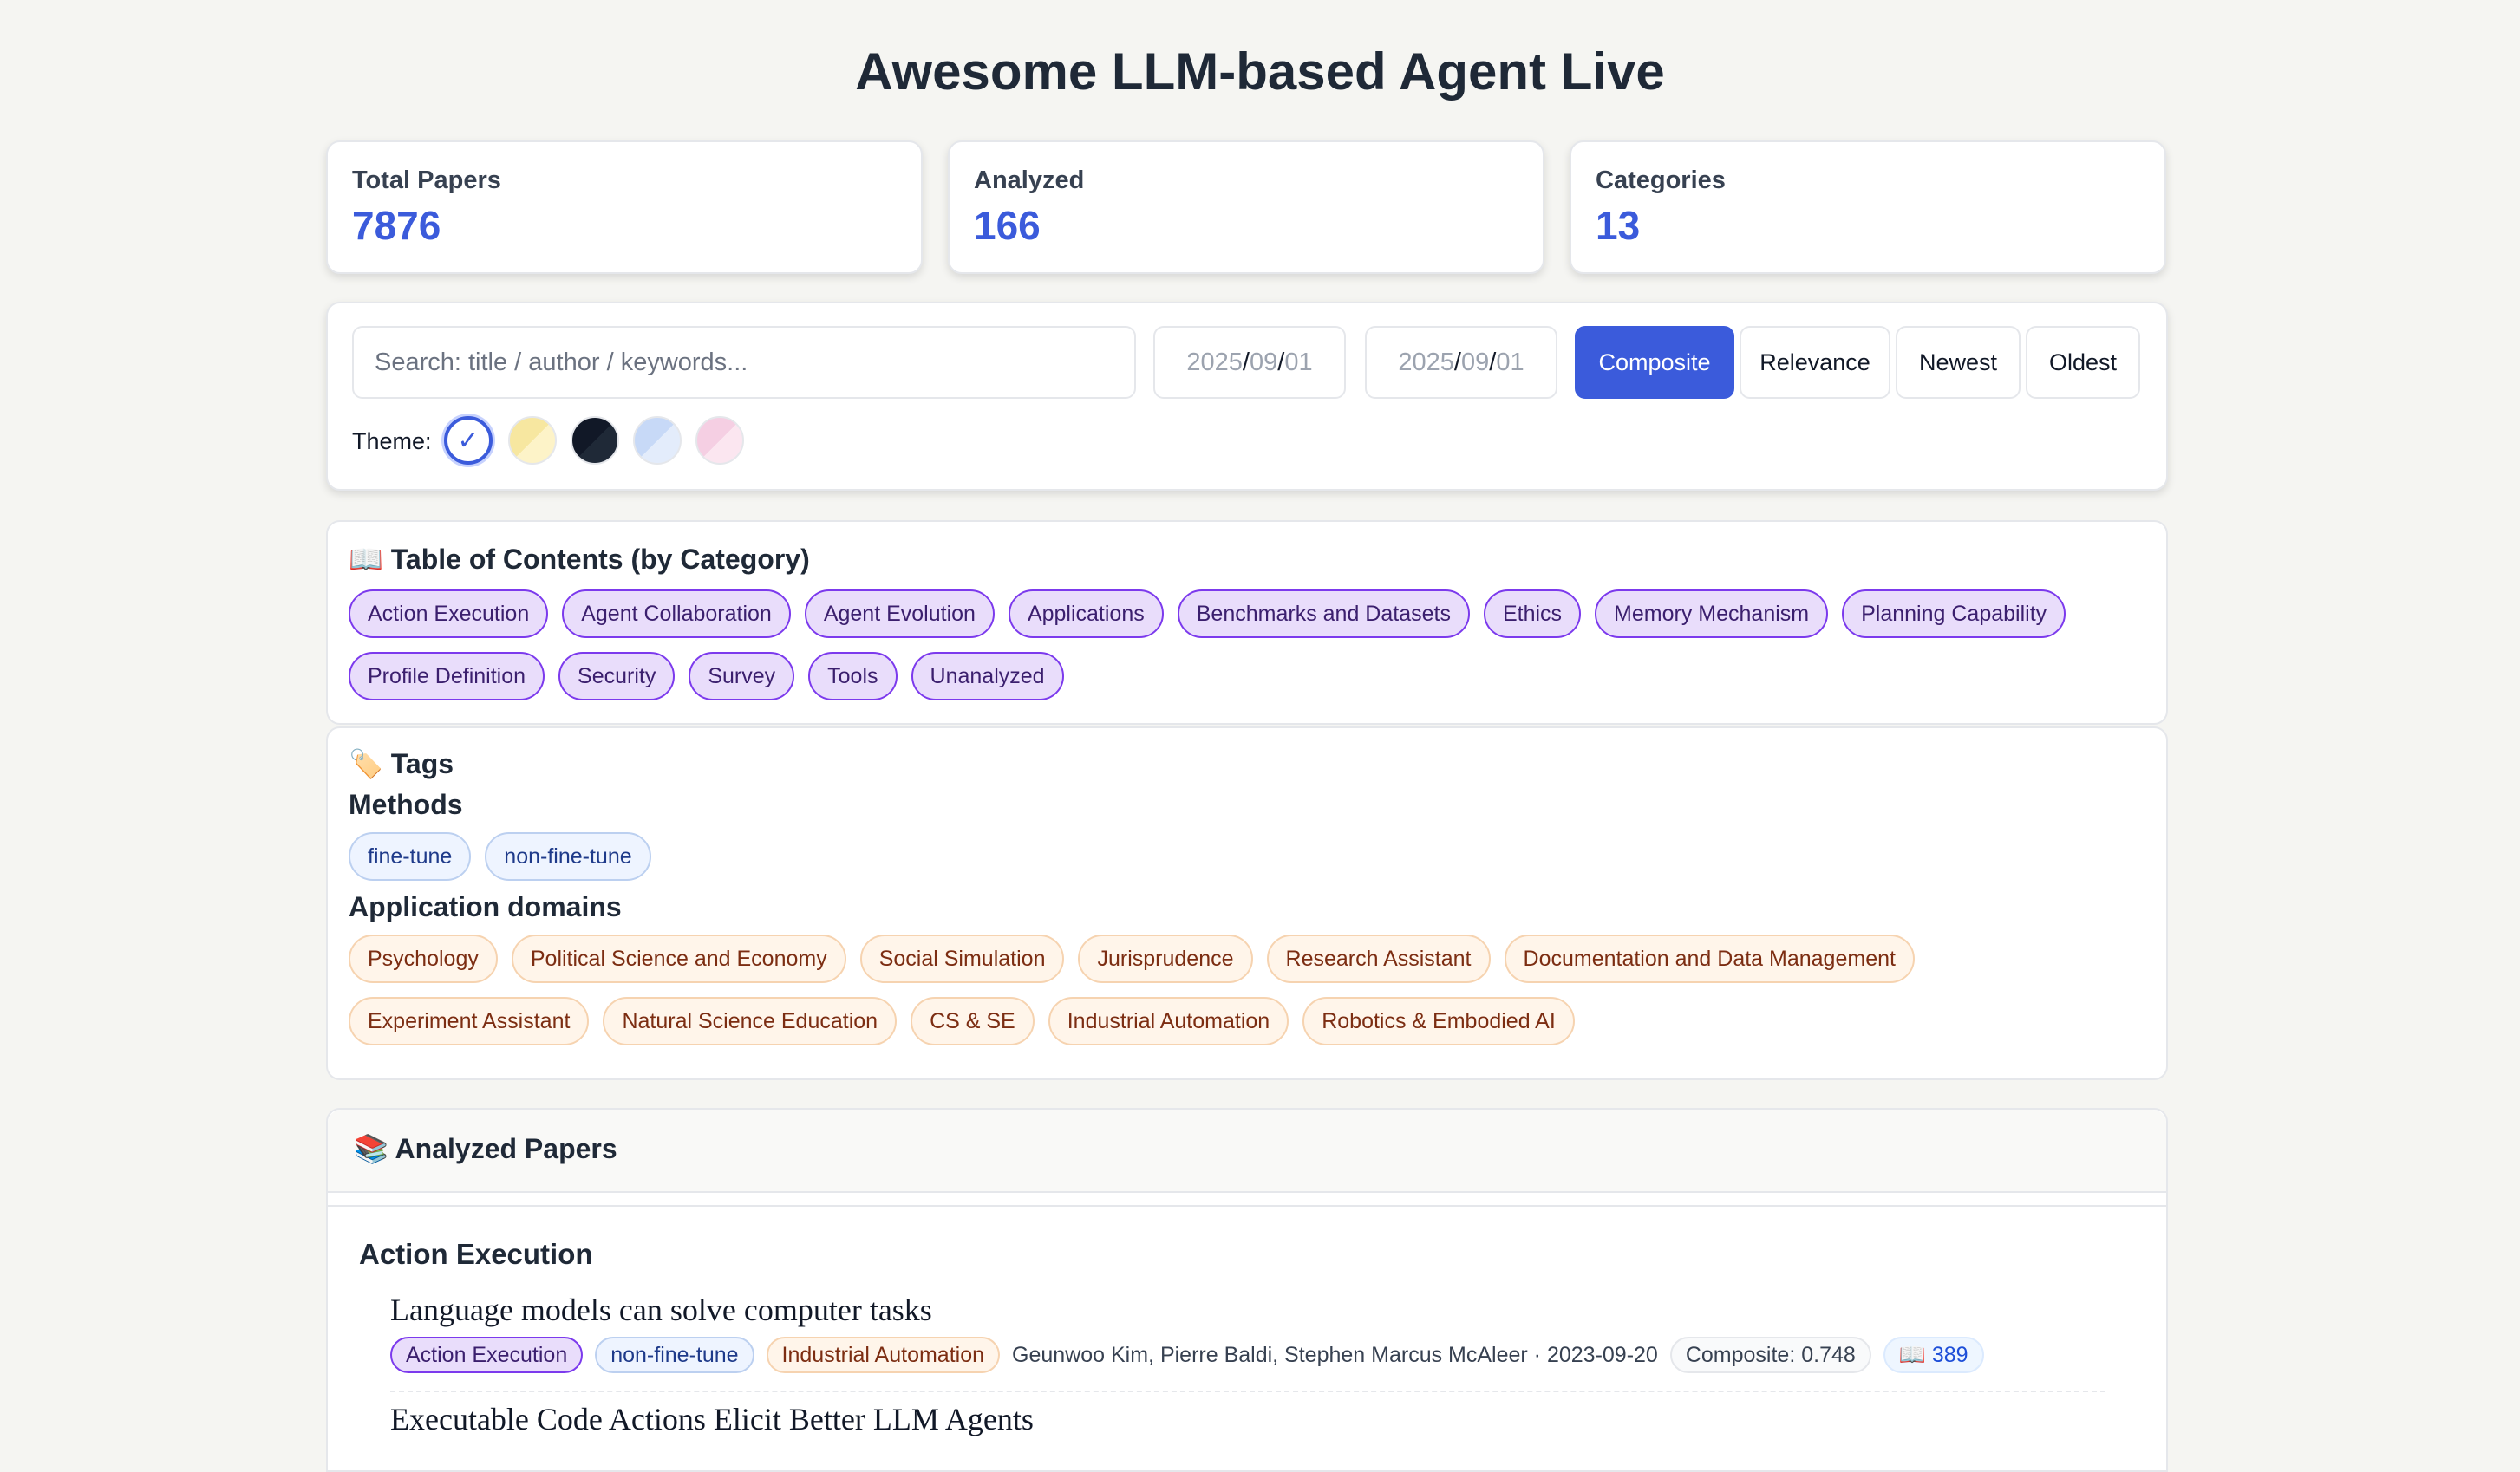  What do you see at coordinates (532, 440) in the screenshot?
I see `theme-swatch-yellow` at bounding box center [532, 440].